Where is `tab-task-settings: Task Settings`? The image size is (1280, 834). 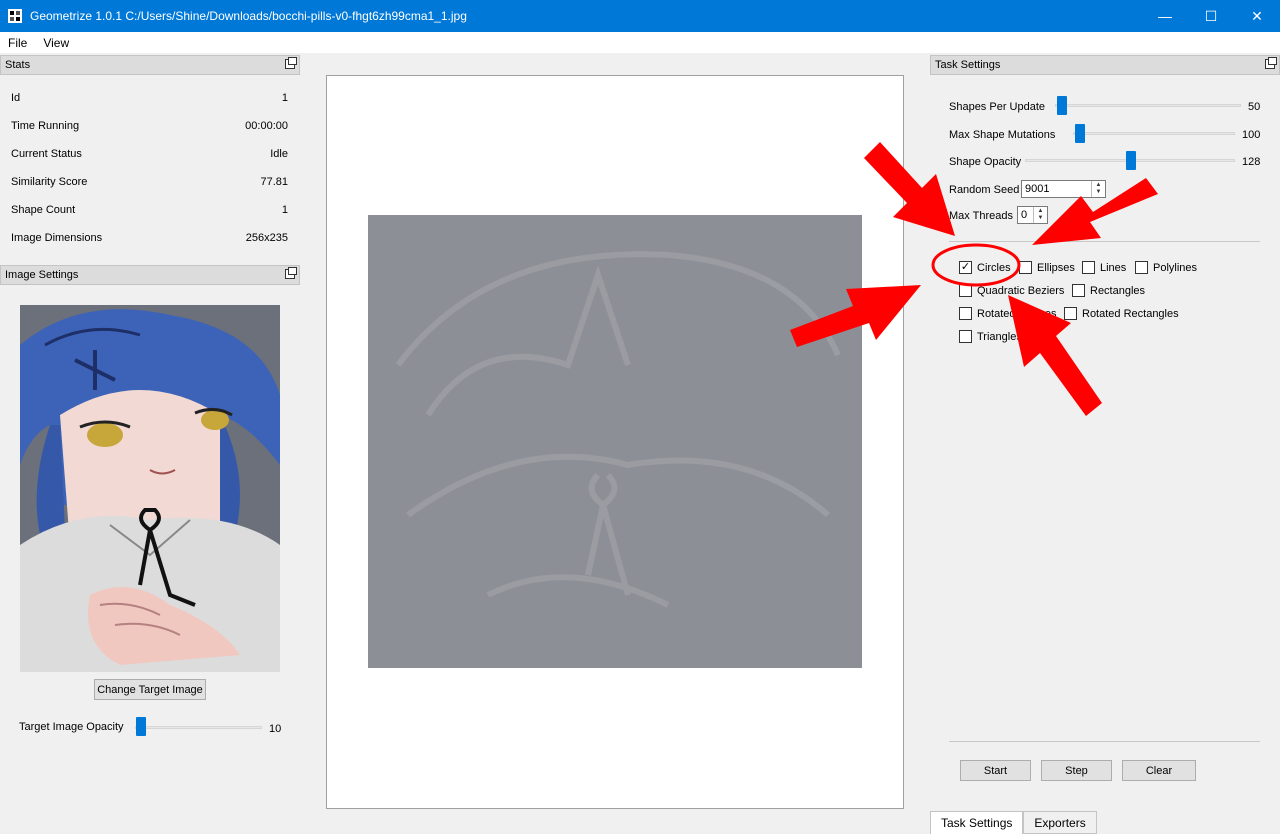
tab-task-settings: Task Settings is located at coordinates (977, 822).